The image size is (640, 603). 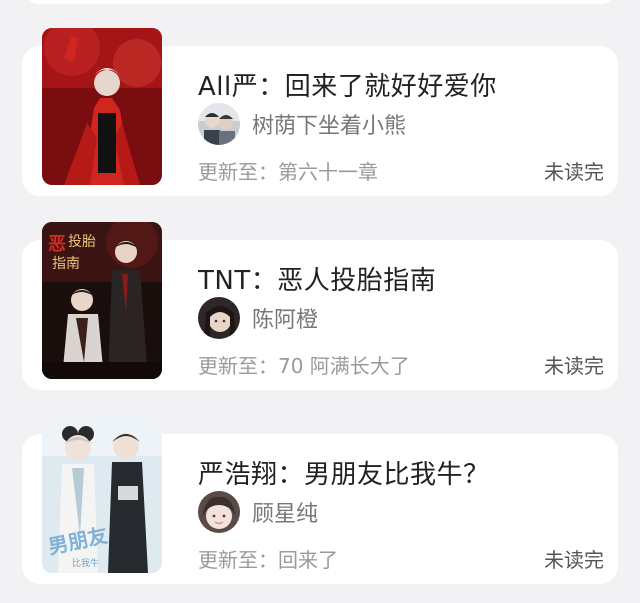 I want to click on author-row: 树荫下坐着小熊, so click(x=302, y=124).